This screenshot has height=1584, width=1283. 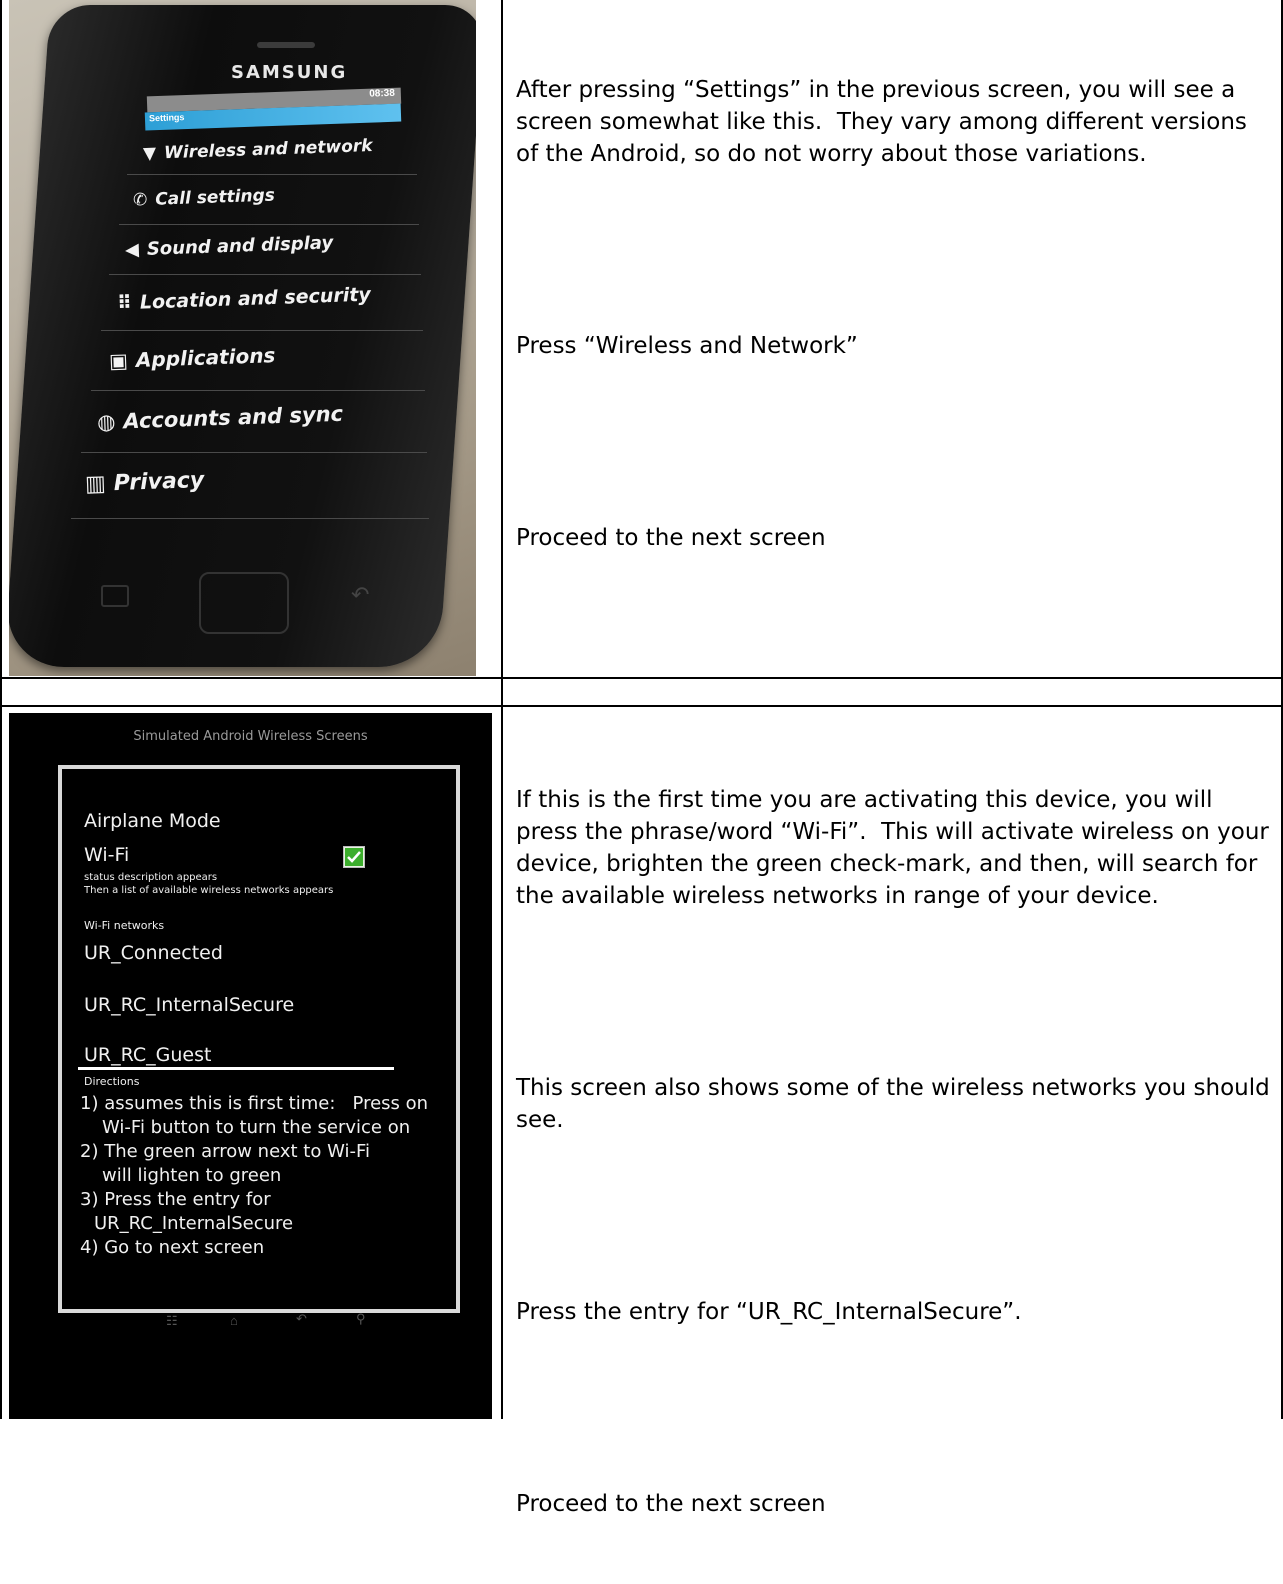 I want to click on direction-line: will lighten to green, so click(x=192, y=1175).